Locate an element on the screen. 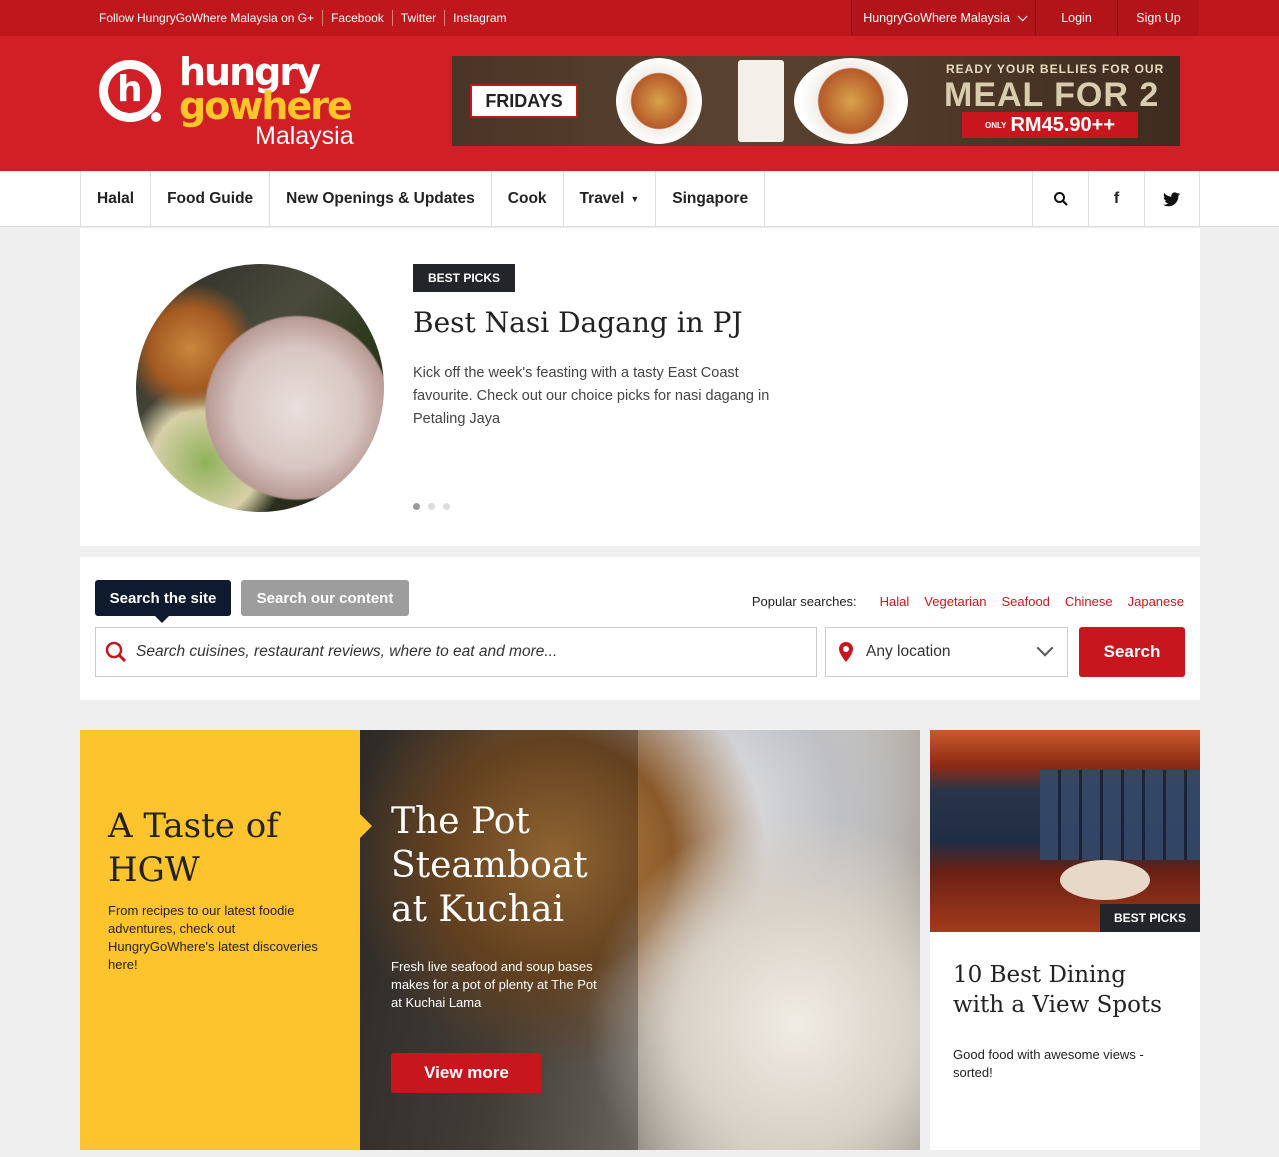 The image size is (1279, 1157). twitter-icon is located at coordinates (1172, 199).